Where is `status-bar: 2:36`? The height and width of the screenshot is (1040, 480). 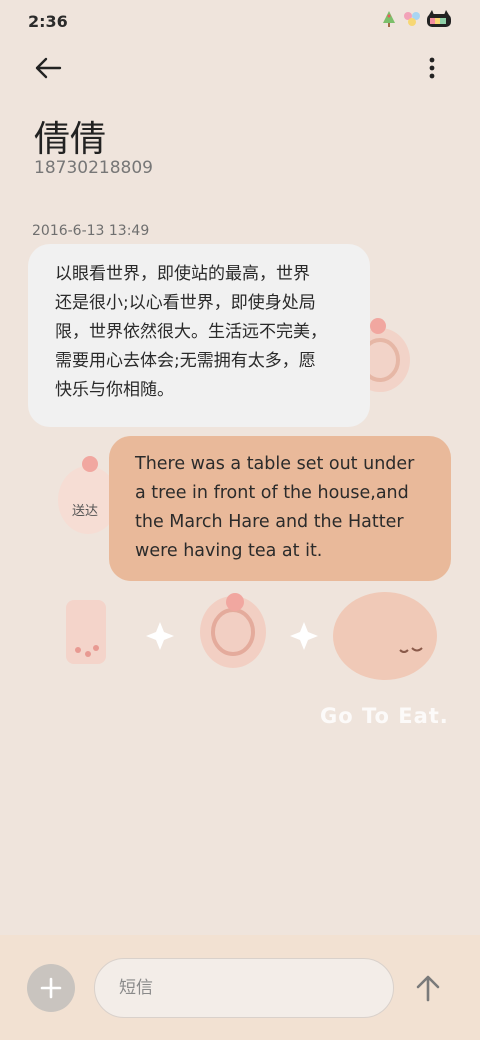 status-bar: 2:36 is located at coordinates (240, 21).